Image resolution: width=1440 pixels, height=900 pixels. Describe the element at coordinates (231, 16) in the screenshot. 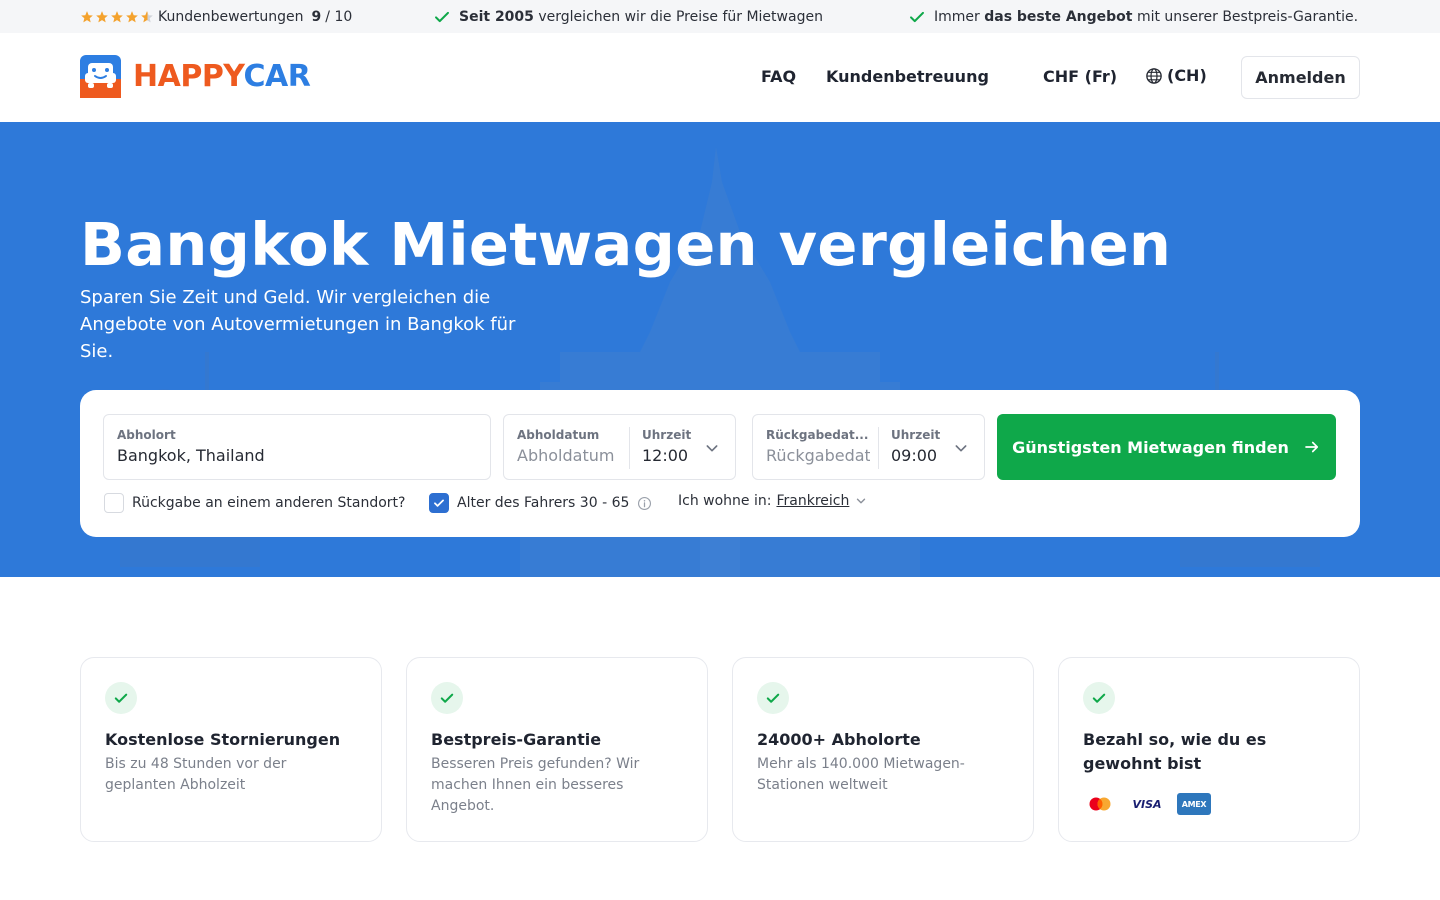

I see `rating-label: Kundenbewertungen` at that location.